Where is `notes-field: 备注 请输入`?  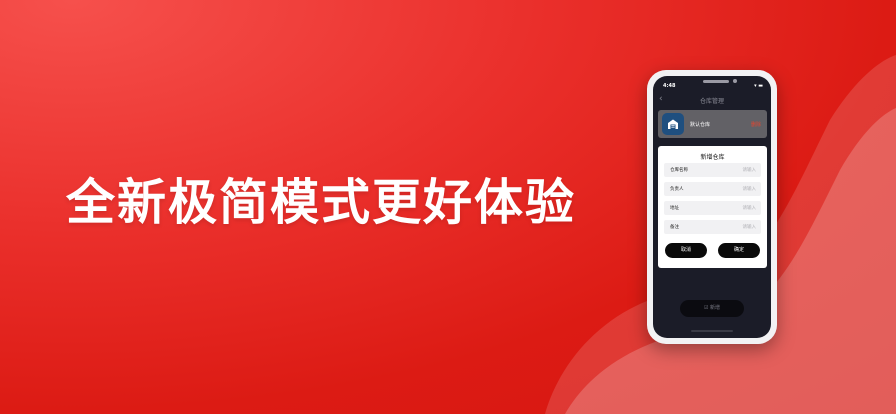
notes-field: 备注 请输入 is located at coordinates (712, 227).